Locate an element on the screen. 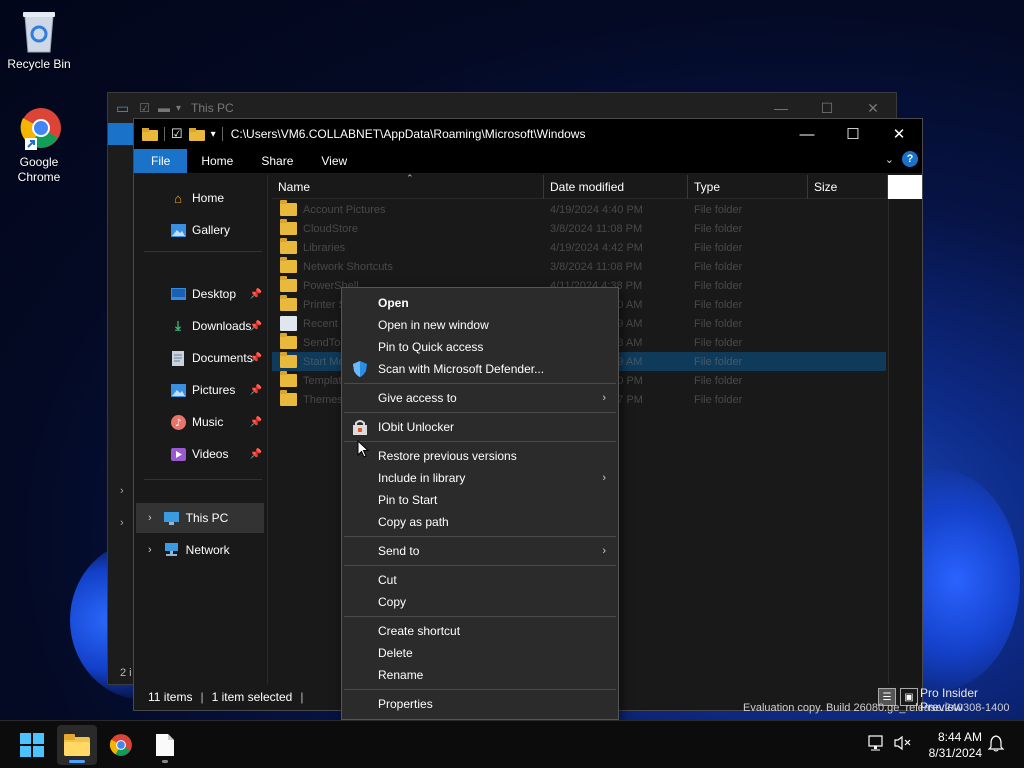 Image resolution: width=1024 pixels, height=768 pixels. notification-bell-icon is located at coordinates (996, 745).